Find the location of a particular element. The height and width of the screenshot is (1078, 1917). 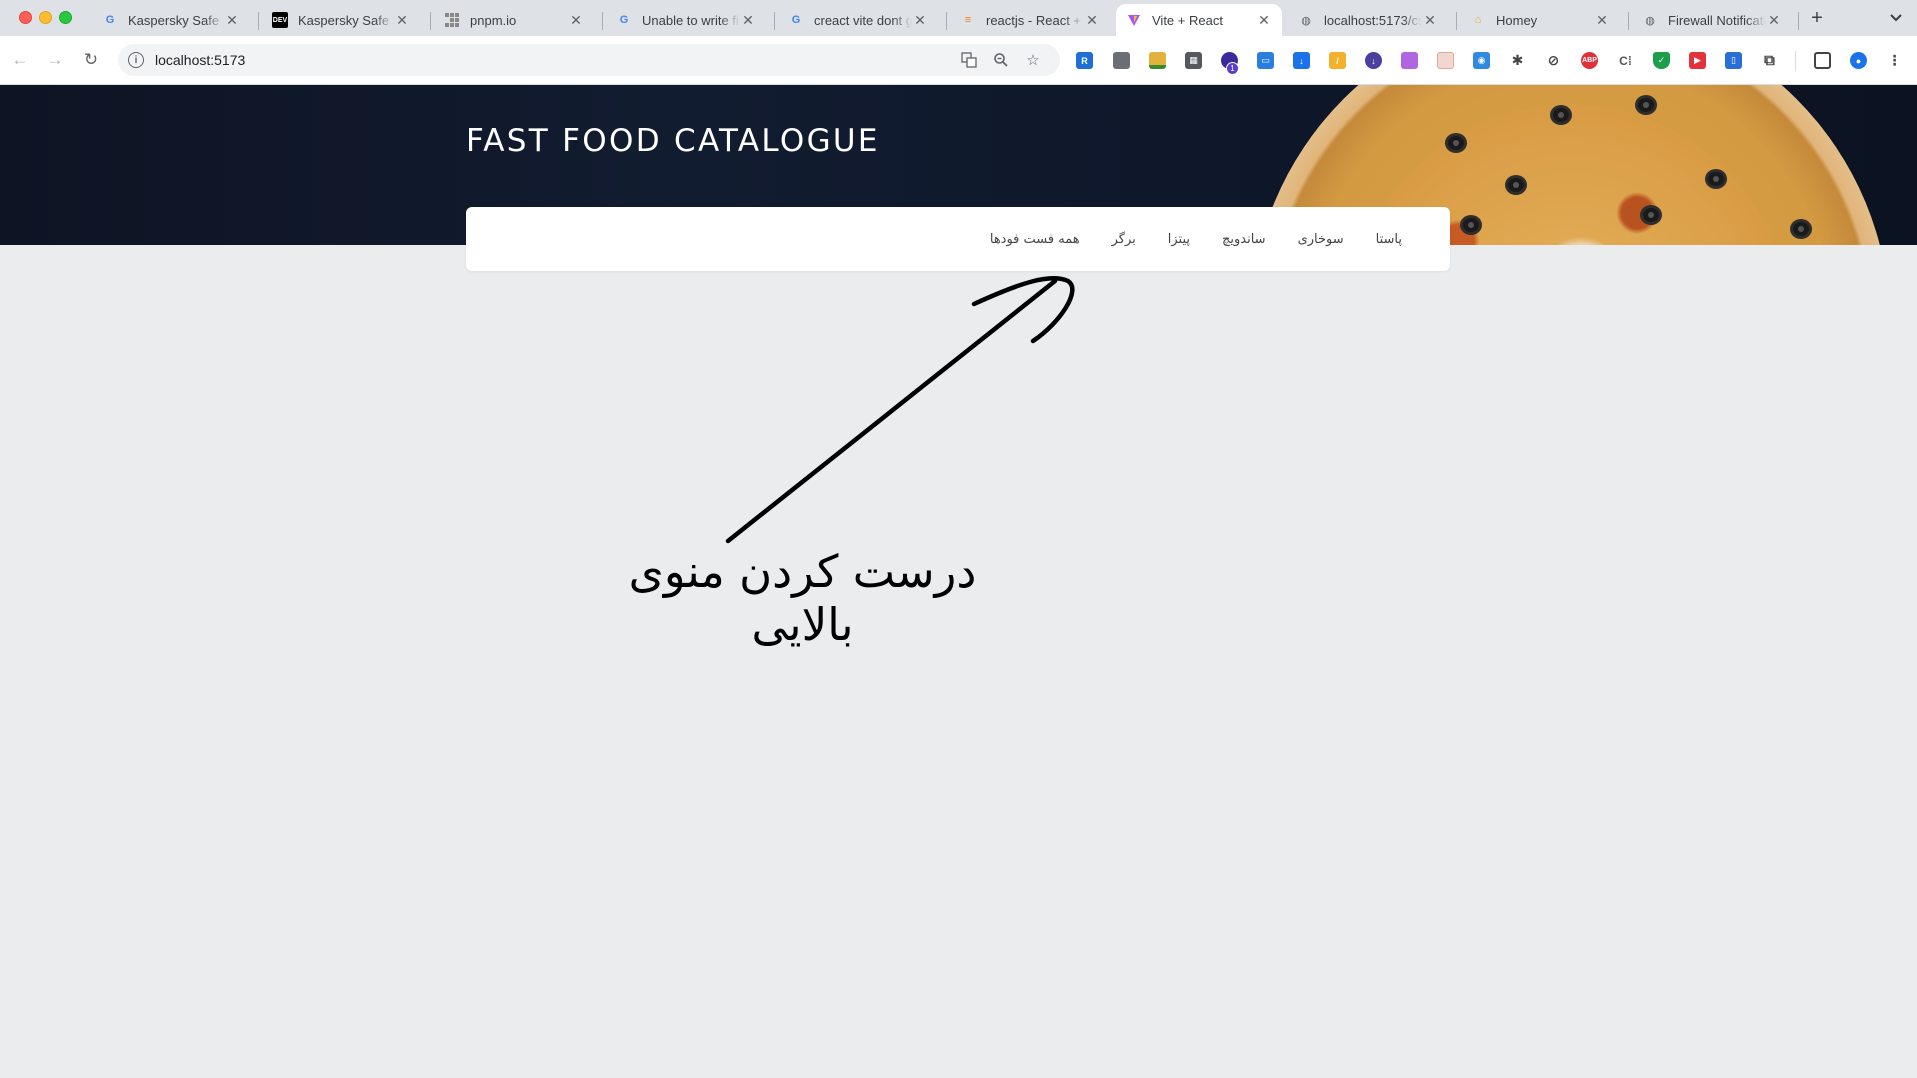

bookmark-star-icon: ☆ is located at coordinates (1033, 60).